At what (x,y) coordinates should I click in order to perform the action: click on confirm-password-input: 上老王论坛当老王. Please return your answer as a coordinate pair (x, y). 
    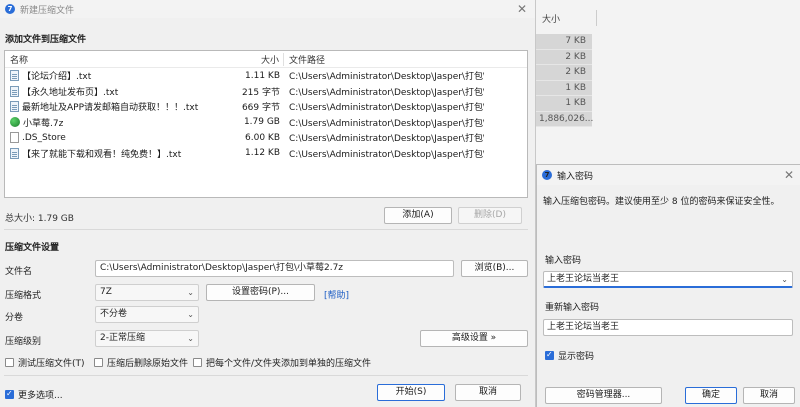
    Looking at the image, I should click on (668, 327).